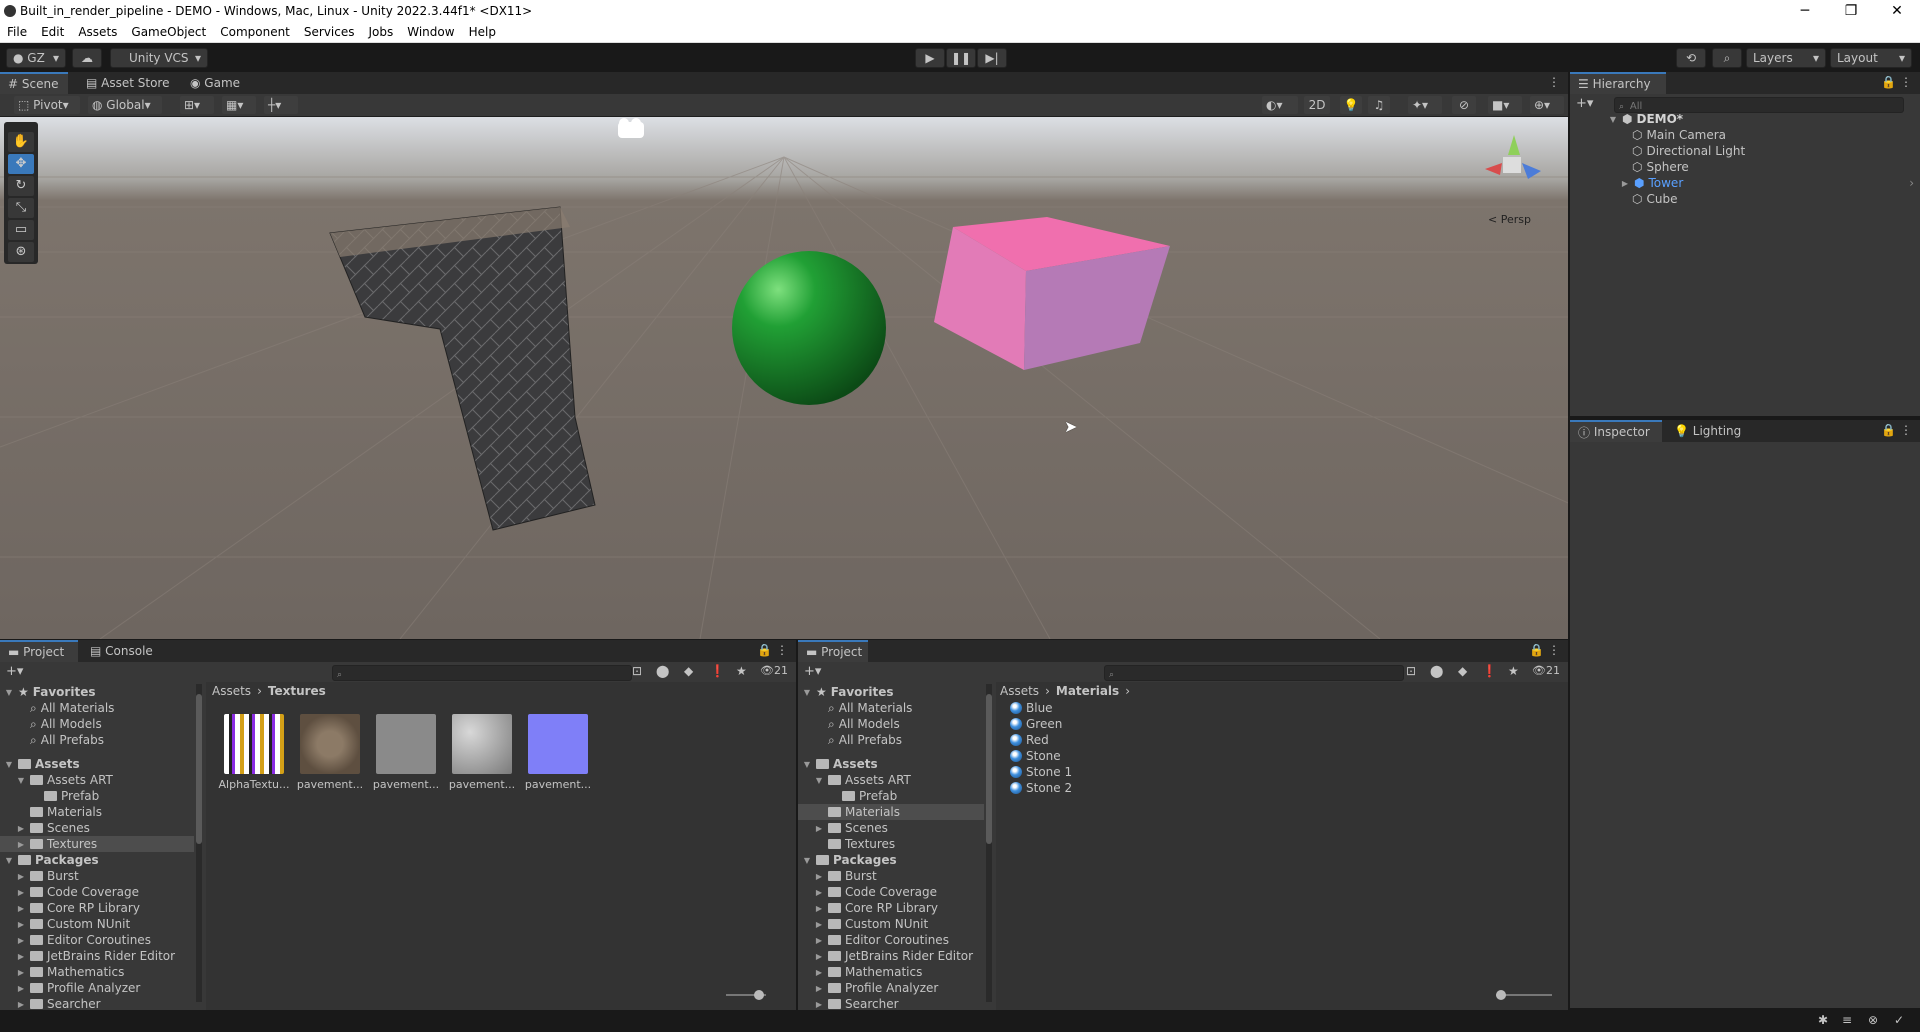  Describe the element at coordinates (1547, 105) in the screenshot. I see `gizmos-button: ⊕▾` at that location.